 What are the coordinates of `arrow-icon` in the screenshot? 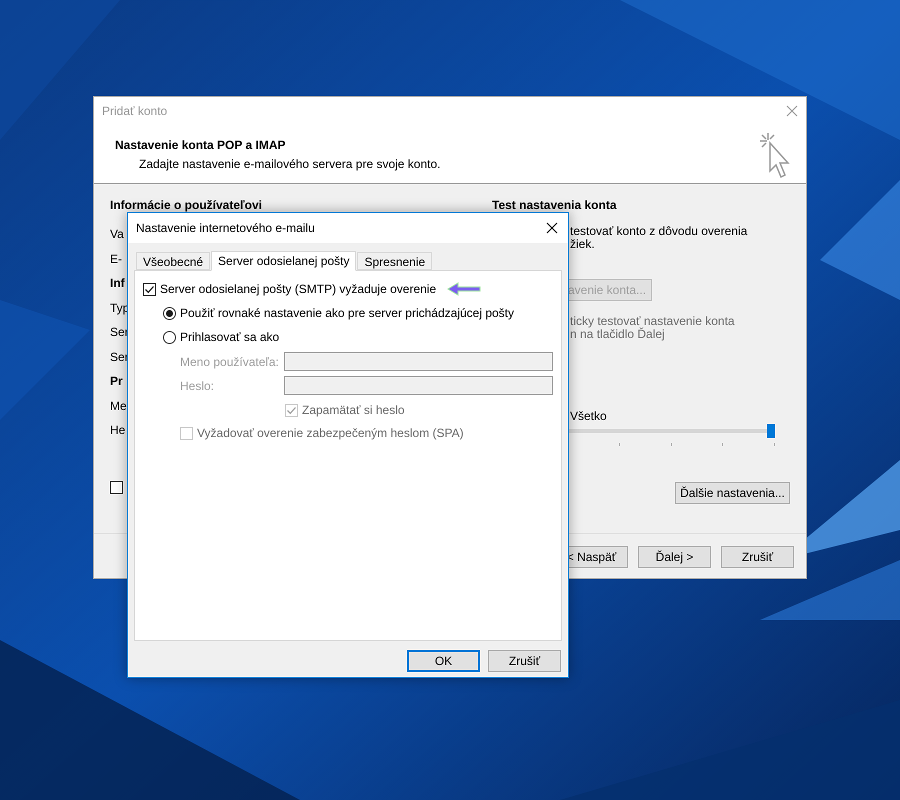 It's located at (464, 289).